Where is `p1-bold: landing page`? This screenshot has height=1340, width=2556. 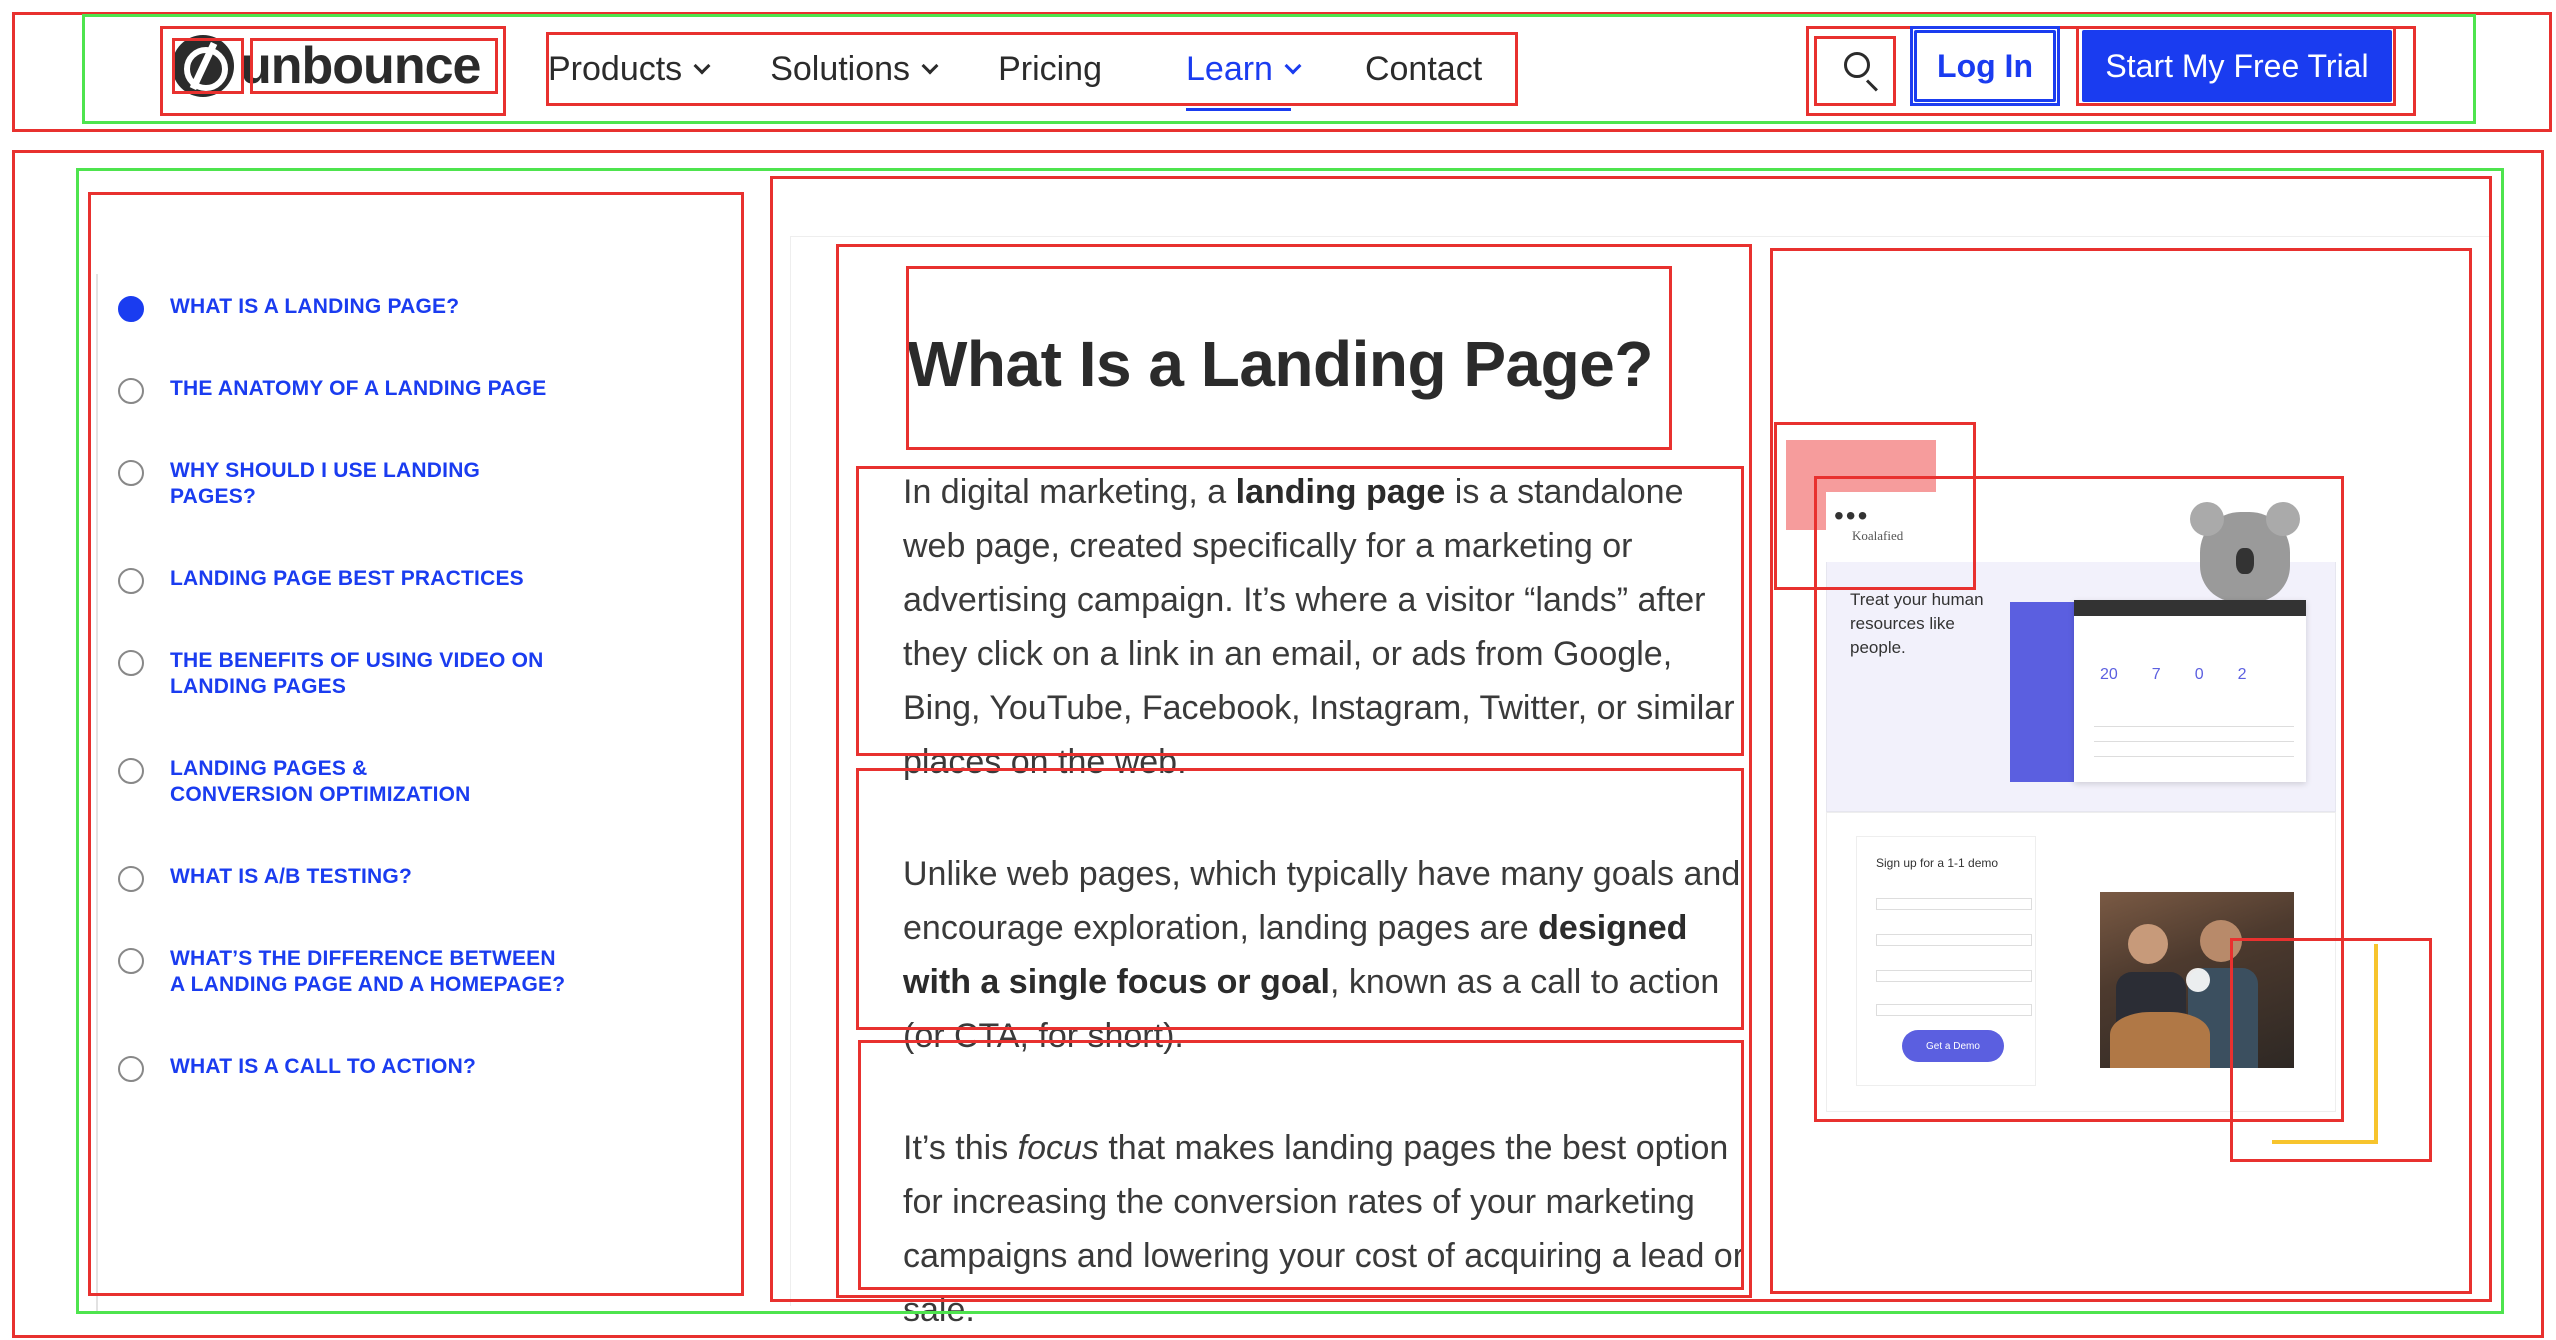
p1-bold: landing page is located at coordinates (1340, 492).